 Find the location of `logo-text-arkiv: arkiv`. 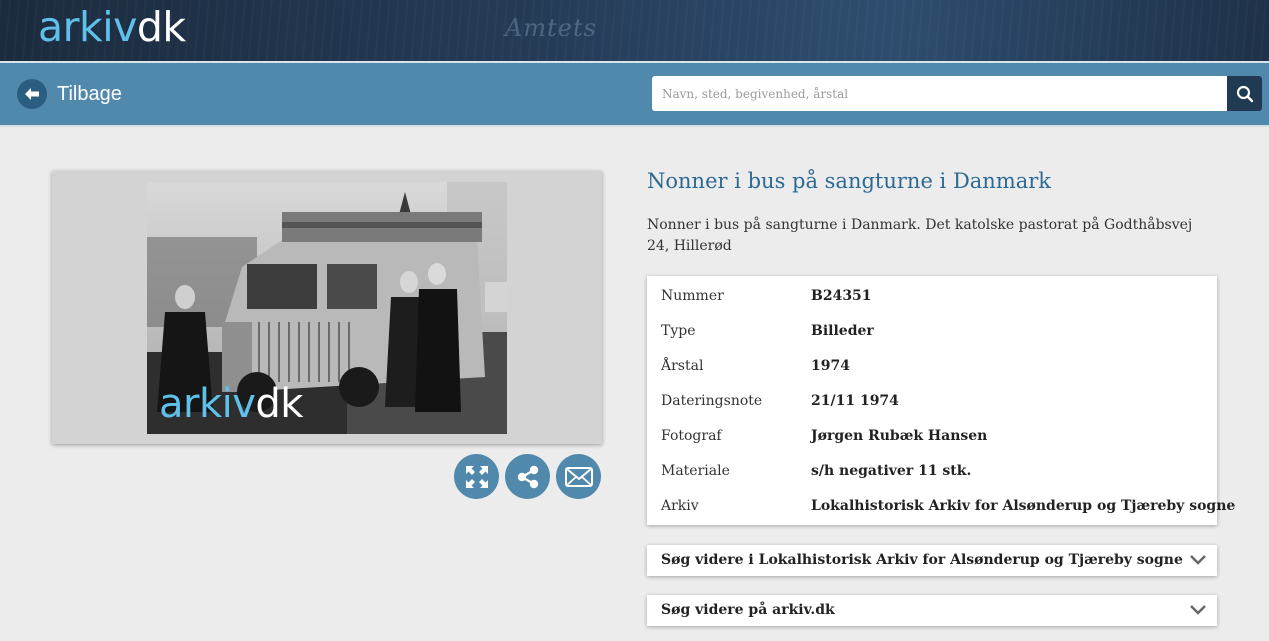

logo-text-arkiv: arkiv is located at coordinates (87, 27).